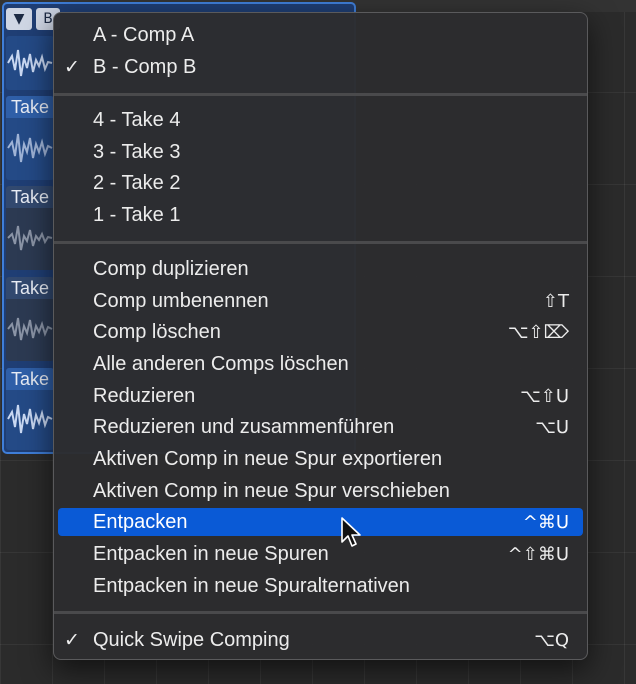 The width and height of the screenshot is (636, 684). What do you see at coordinates (221, 363) in the screenshot?
I see `menu-item-label: Alle anderen Comps löschen` at bounding box center [221, 363].